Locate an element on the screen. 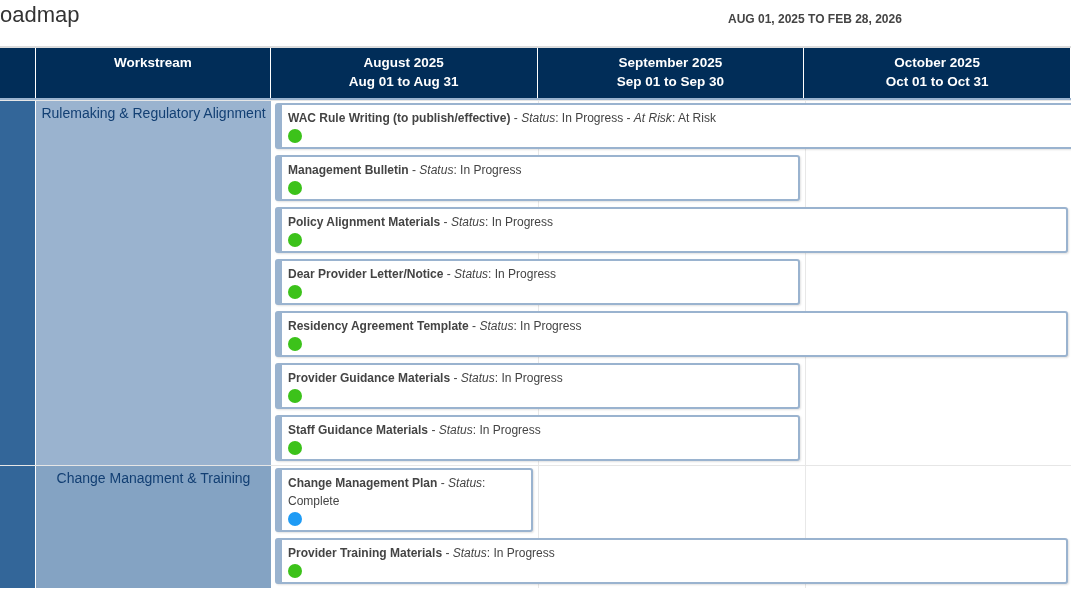 This screenshot has width=1071, height=597. task-bar: Management Bulletin - Status: In Progress is located at coordinates (537, 178).